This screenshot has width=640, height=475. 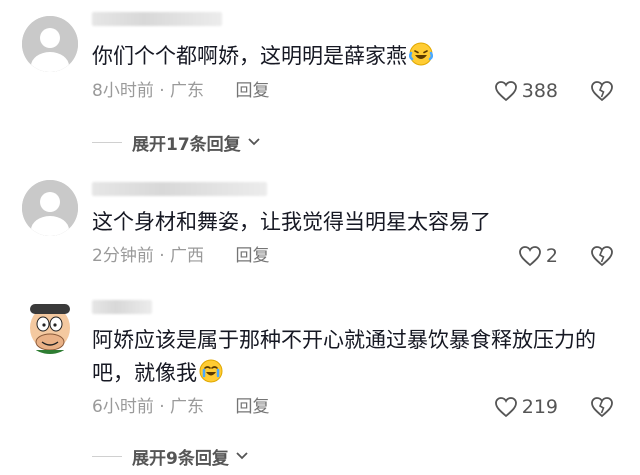 I want to click on comment-meta: 8小时前 · 广东 回复, so click(x=180, y=91).